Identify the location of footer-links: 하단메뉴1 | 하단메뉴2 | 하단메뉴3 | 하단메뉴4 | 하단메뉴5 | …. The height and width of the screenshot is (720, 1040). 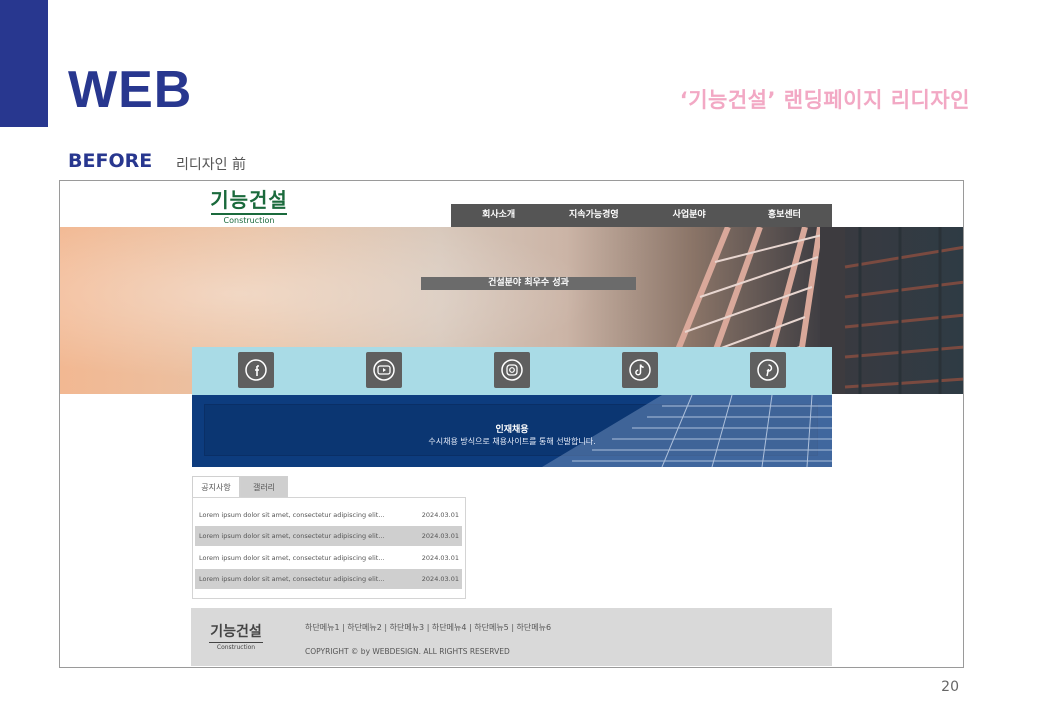
(428, 627).